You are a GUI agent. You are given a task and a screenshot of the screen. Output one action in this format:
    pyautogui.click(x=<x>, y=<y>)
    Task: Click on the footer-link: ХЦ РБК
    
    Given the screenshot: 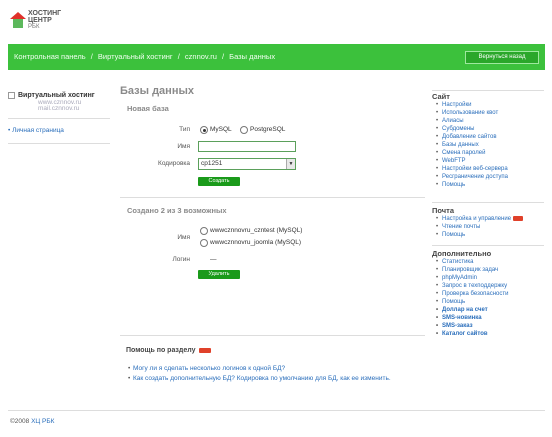 What is the action you would take?
    pyautogui.click(x=42, y=421)
    